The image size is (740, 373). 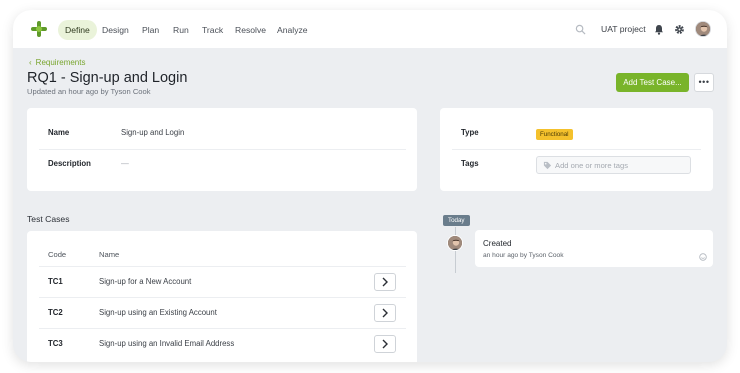 What do you see at coordinates (580, 29) in the screenshot?
I see `search-icon` at bounding box center [580, 29].